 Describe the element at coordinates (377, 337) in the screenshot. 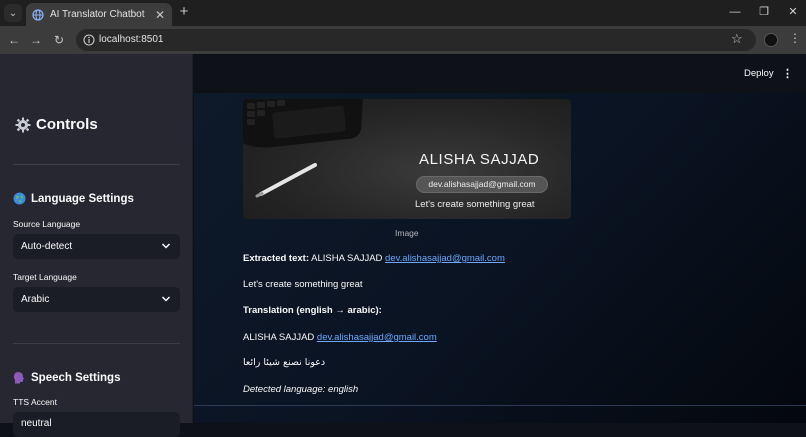

I see `translation-email-link: dev.alishasajjad@gmail.com` at that location.